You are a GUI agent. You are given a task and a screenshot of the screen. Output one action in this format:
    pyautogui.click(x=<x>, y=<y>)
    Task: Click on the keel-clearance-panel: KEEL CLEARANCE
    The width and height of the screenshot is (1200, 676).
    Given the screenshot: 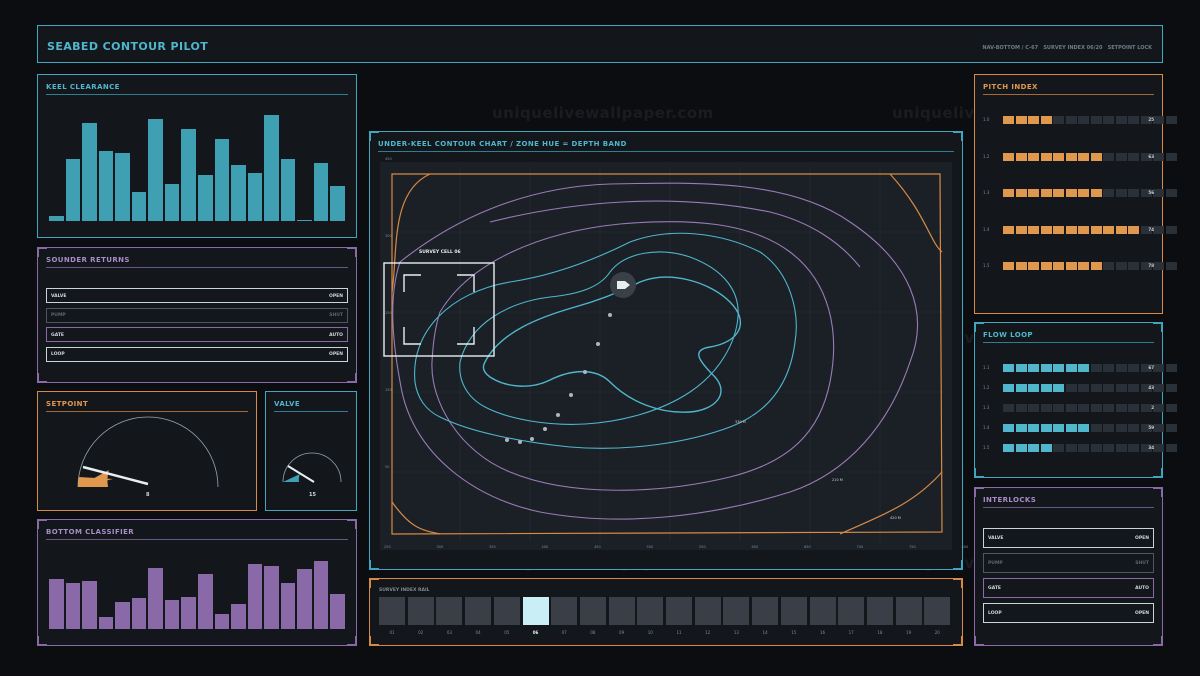 What is the action you would take?
    pyautogui.click(x=197, y=156)
    